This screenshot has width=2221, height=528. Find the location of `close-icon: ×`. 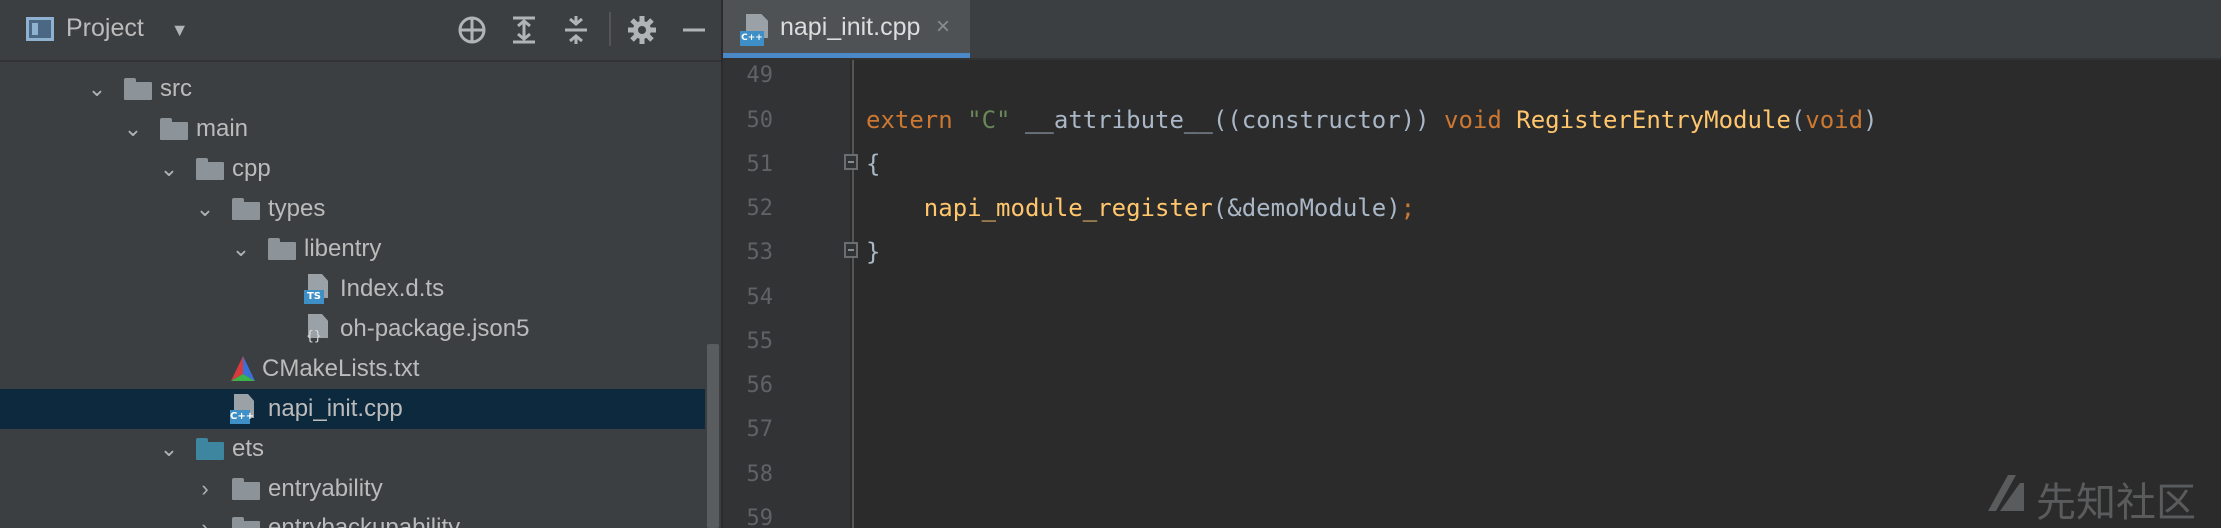

close-icon: × is located at coordinates (943, 27).